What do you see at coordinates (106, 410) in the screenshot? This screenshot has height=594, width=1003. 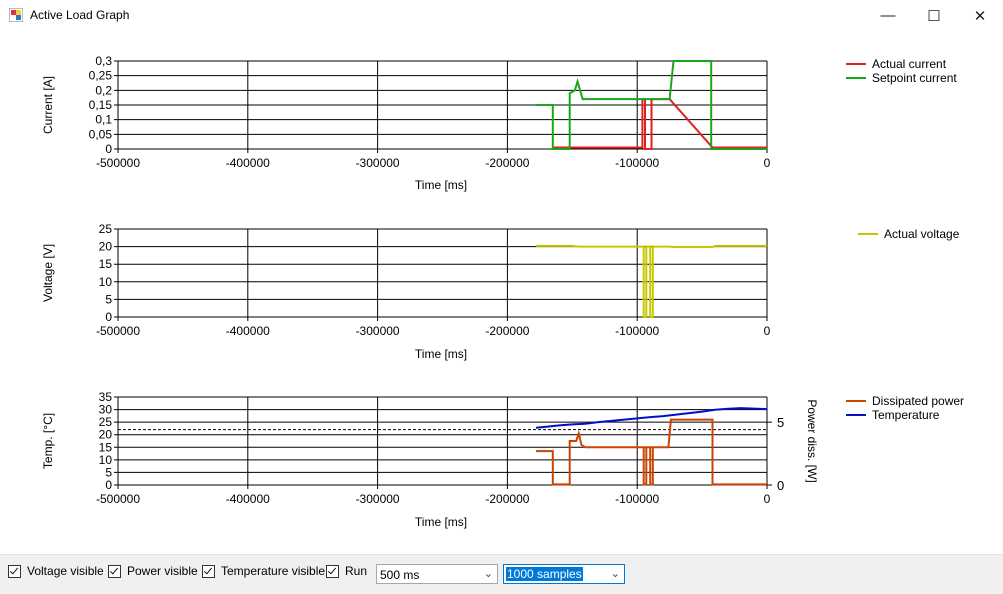 I see `y-tick-label: 30` at bounding box center [106, 410].